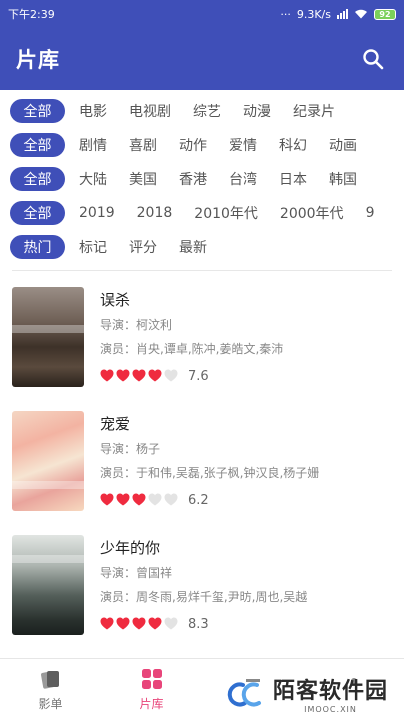 The height and width of the screenshot is (720, 404). I want to click on film-cards-icon, so click(49, 680).